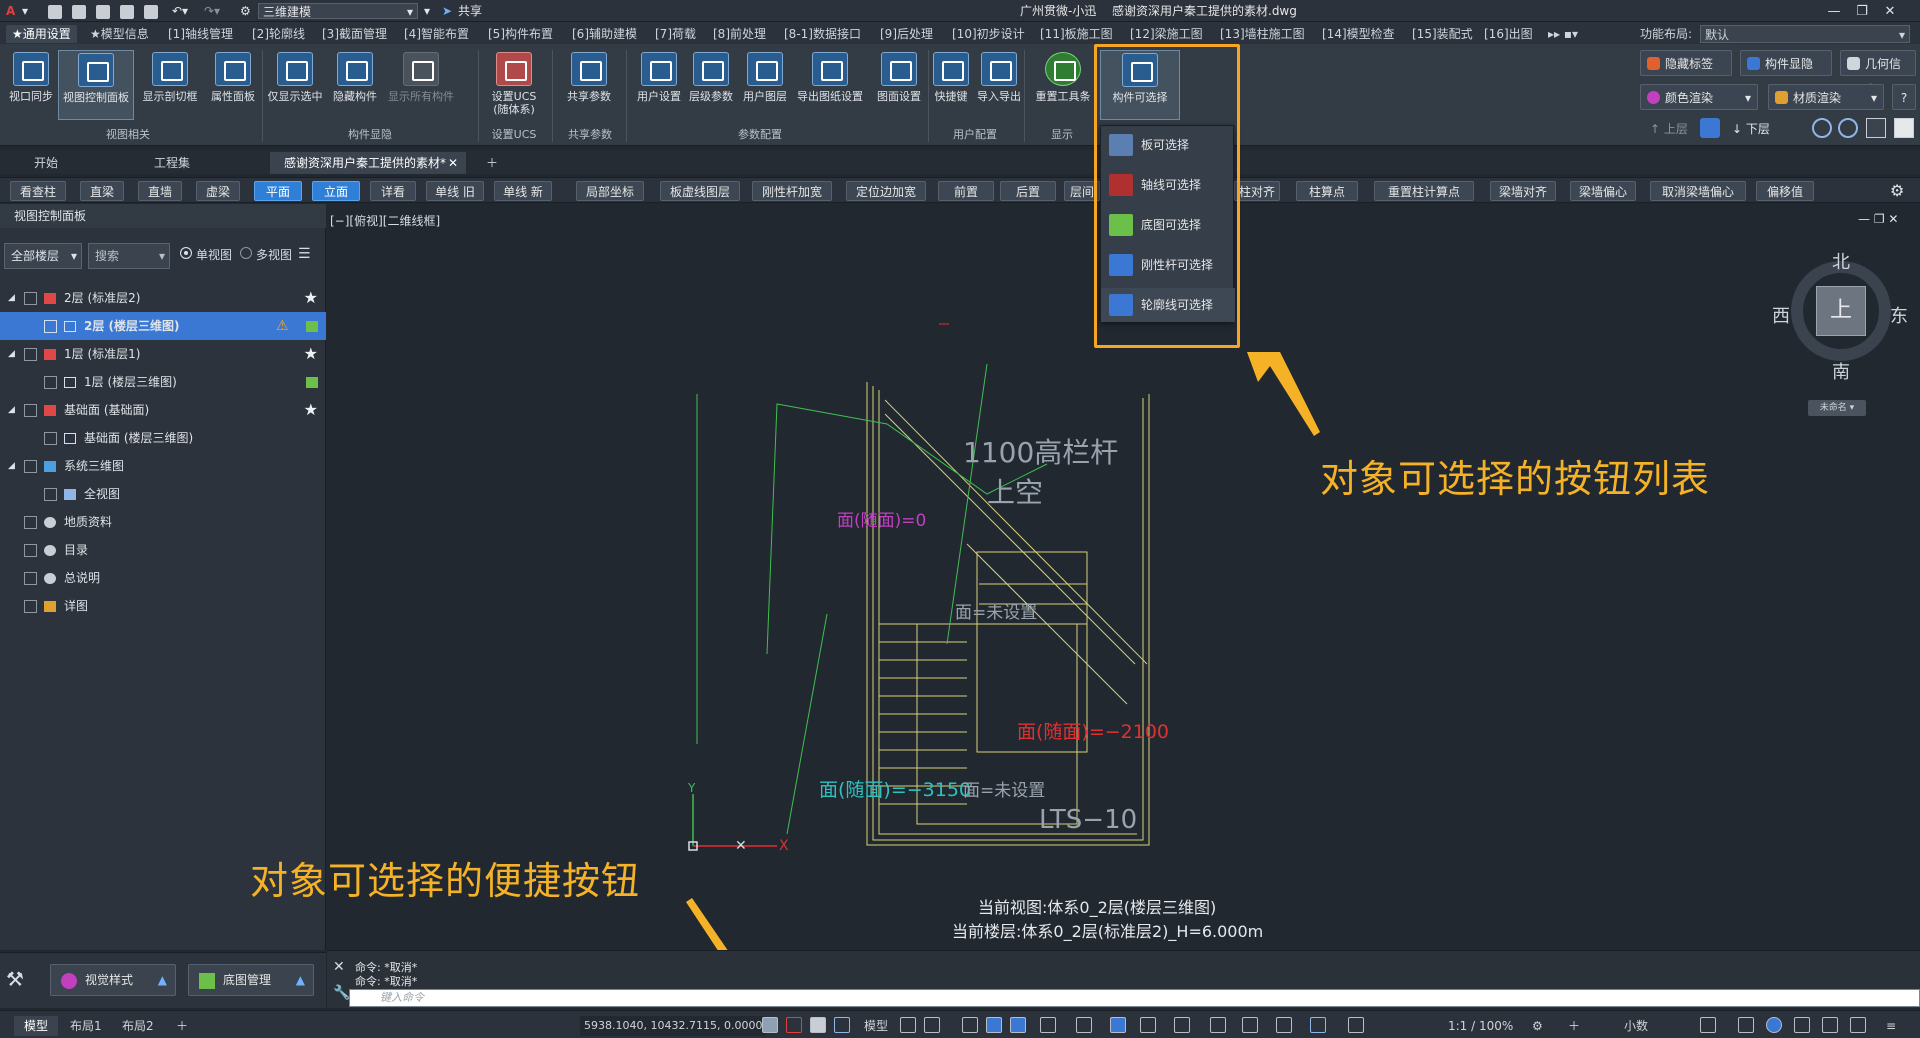 Image resolution: width=1920 pixels, height=1038 pixels. What do you see at coordinates (1708, 1025) in the screenshot?
I see `quick-props-icon` at bounding box center [1708, 1025].